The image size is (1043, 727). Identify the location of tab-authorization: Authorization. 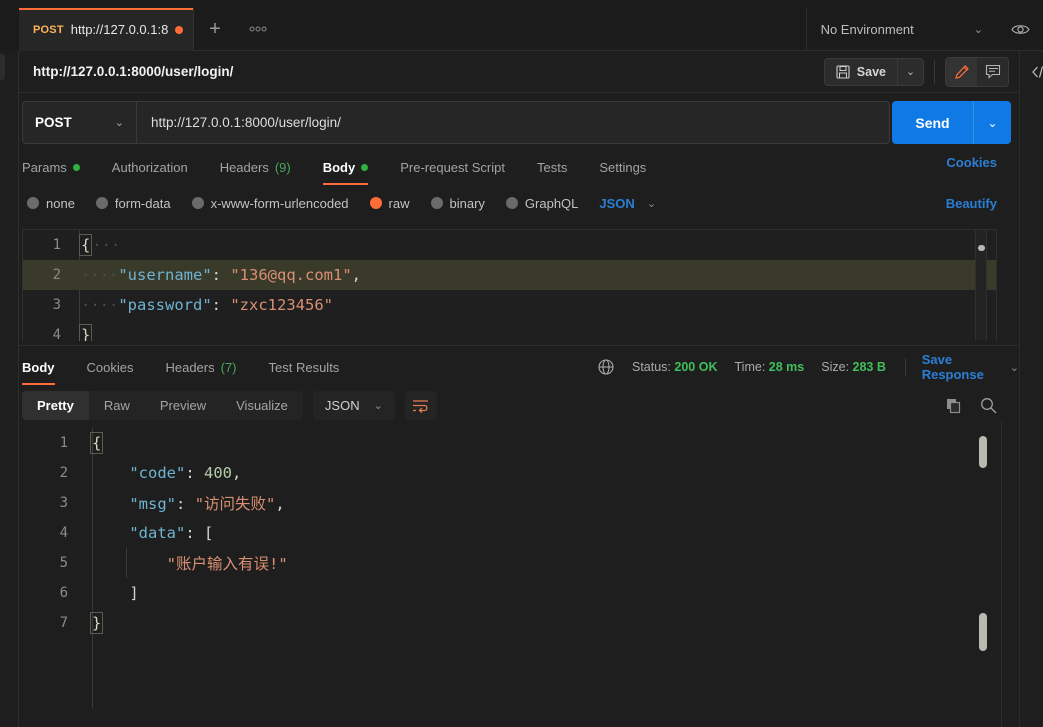
(156, 167).